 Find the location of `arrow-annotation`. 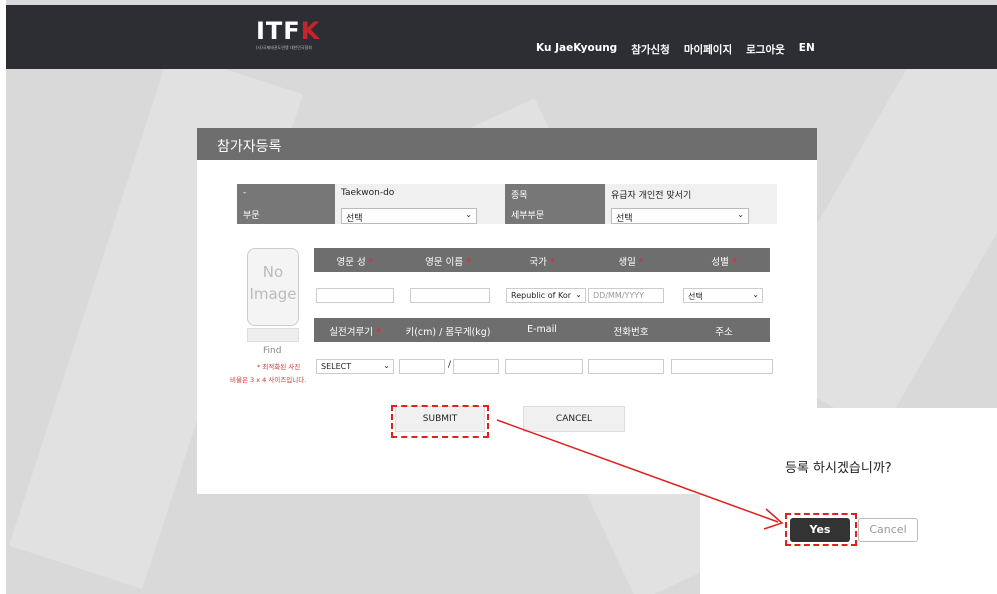

arrow-annotation is located at coordinates (640, 474).